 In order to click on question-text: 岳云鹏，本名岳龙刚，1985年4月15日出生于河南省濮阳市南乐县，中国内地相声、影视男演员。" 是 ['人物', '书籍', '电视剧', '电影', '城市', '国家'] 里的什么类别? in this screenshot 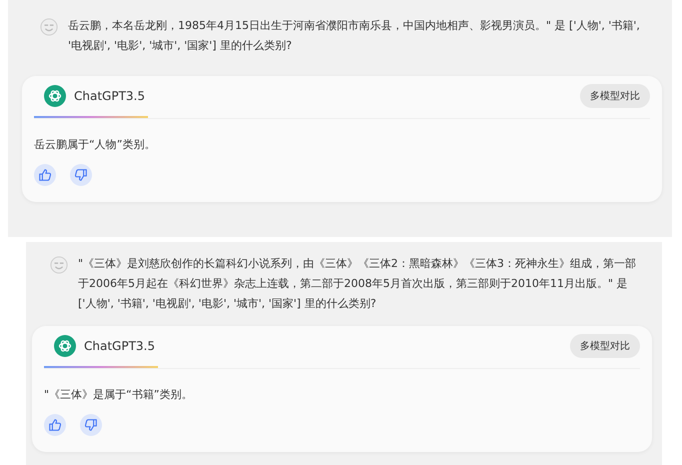, I will do `click(354, 36)`.